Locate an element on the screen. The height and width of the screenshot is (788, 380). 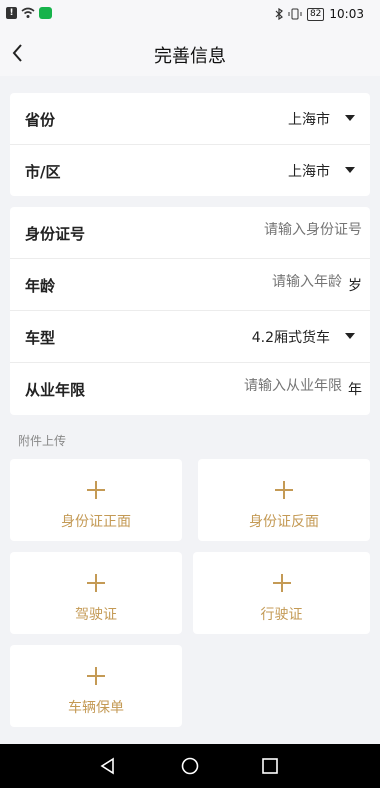
city-label: 市/区 is located at coordinates (43, 172).